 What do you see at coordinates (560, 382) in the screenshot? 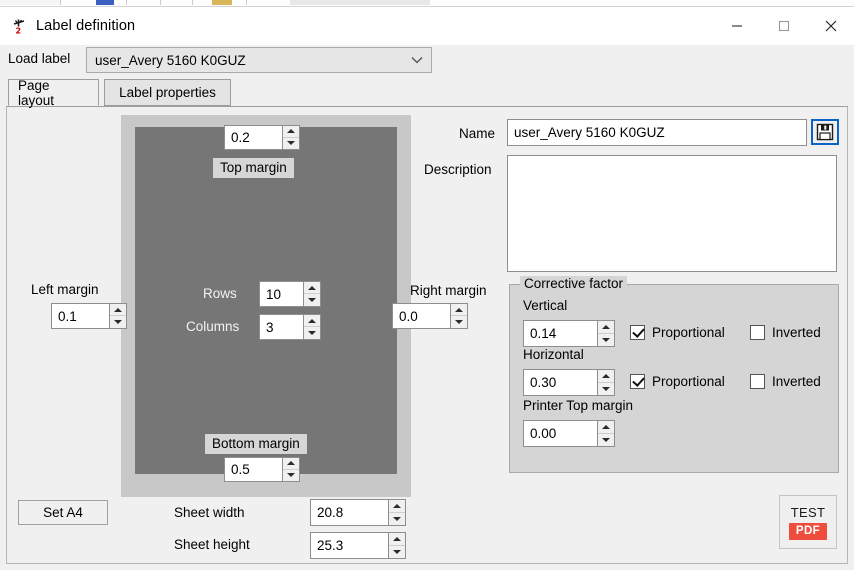
I see `horizontal-value: 0.30` at bounding box center [560, 382].